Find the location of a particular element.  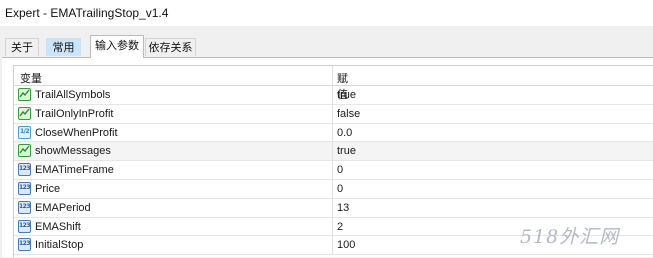

watermark: 518外汇网 is located at coordinates (570, 237).